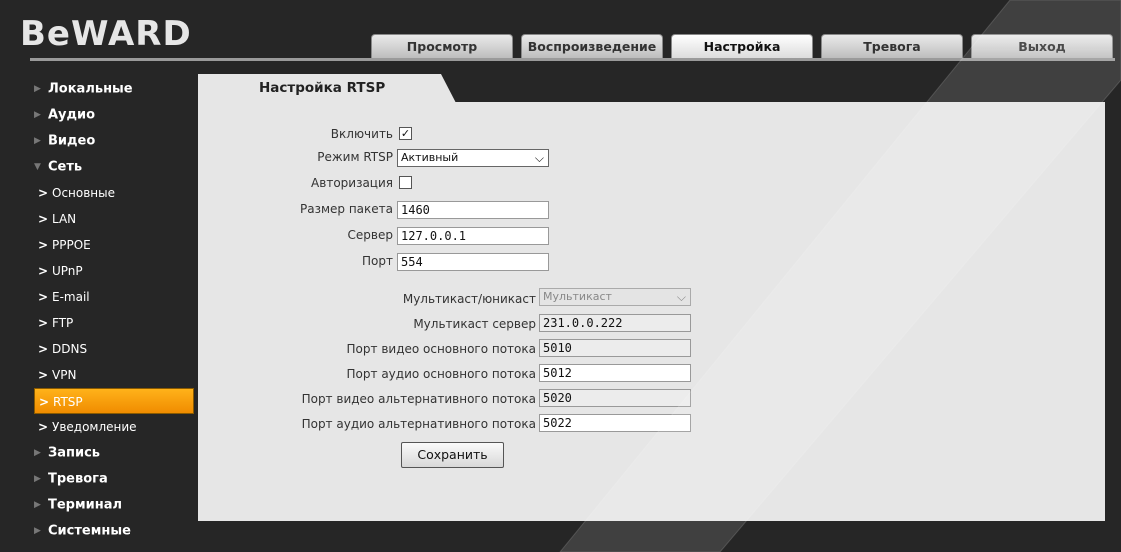 The width and height of the screenshot is (1121, 552). I want to click on sidebar-item-local: ▶ Локальные, so click(114, 89).